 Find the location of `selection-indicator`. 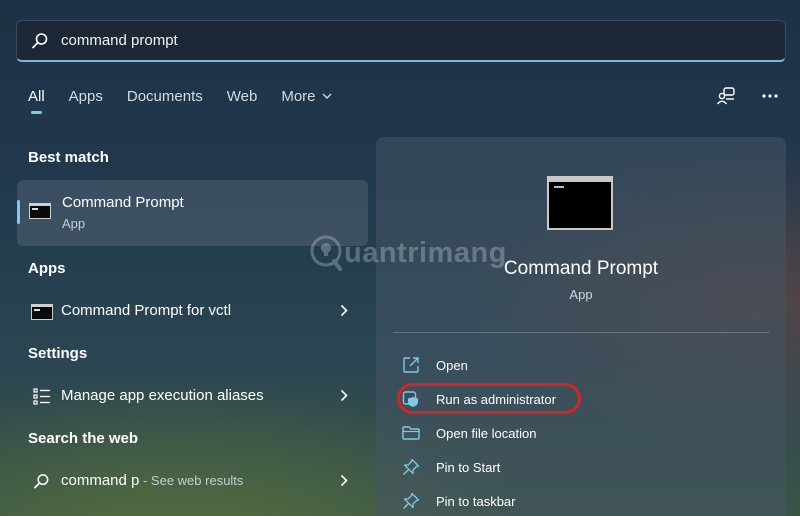

selection-indicator is located at coordinates (18, 212).